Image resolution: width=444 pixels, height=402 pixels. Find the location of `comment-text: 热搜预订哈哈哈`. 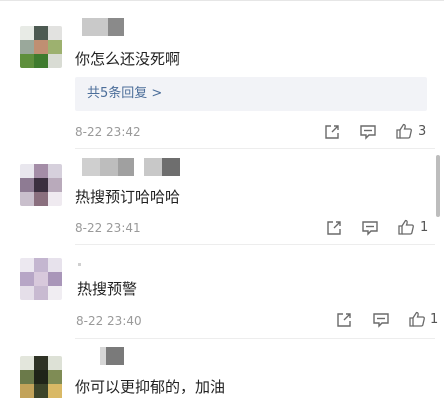

comment-text: 热搜预订哈哈哈 is located at coordinates (128, 197).